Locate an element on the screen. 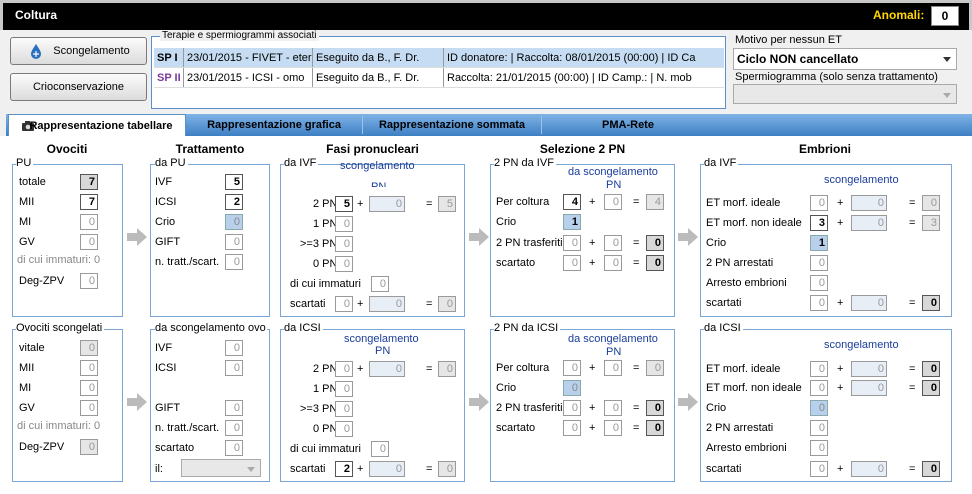 The width and height of the screenshot is (972, 494). et-non-ideale-field: 3 is located at coordinates (819, 223).